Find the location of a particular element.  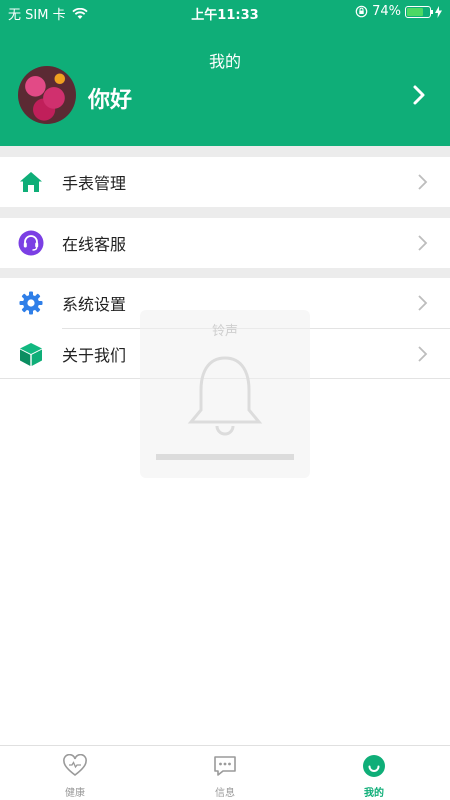

bell-icon is located at coordinates (225, 396).